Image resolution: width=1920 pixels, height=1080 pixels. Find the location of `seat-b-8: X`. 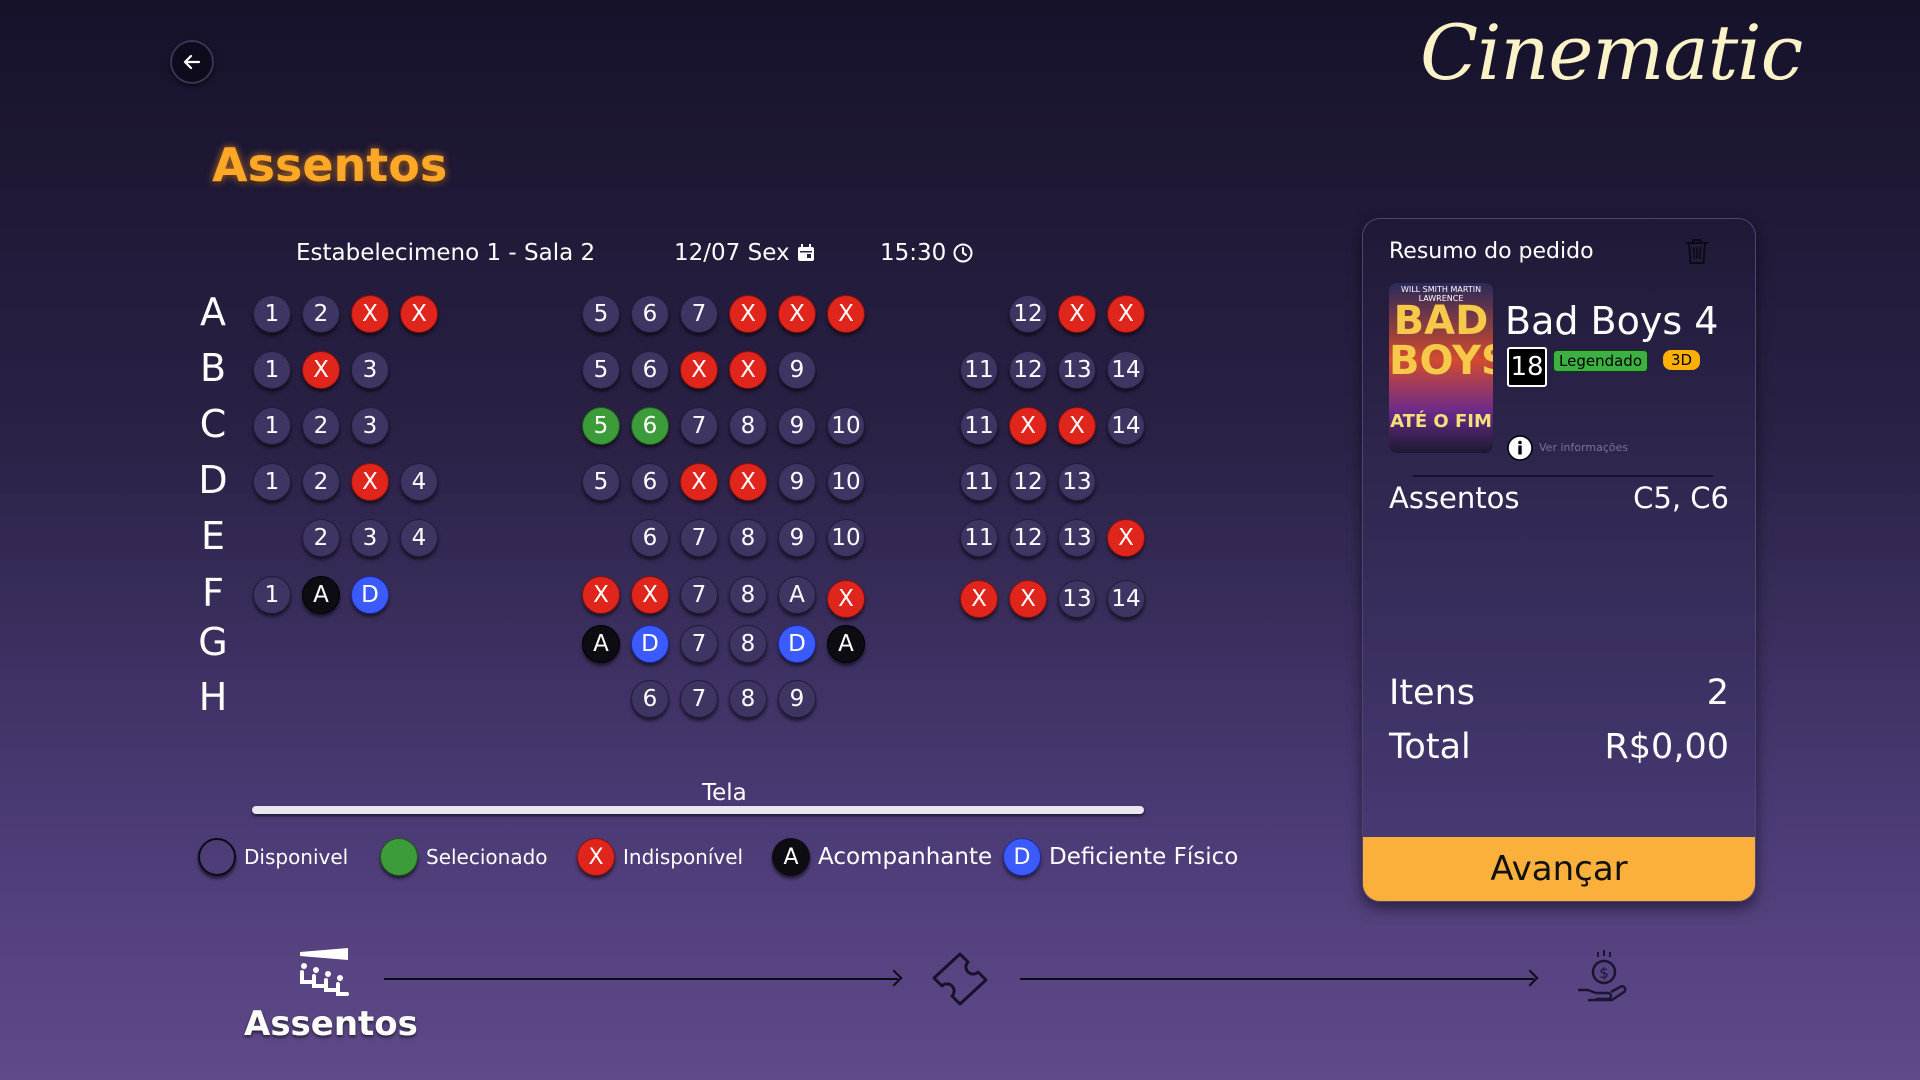

seat-b-8: X is located at coordinates (748, 370).